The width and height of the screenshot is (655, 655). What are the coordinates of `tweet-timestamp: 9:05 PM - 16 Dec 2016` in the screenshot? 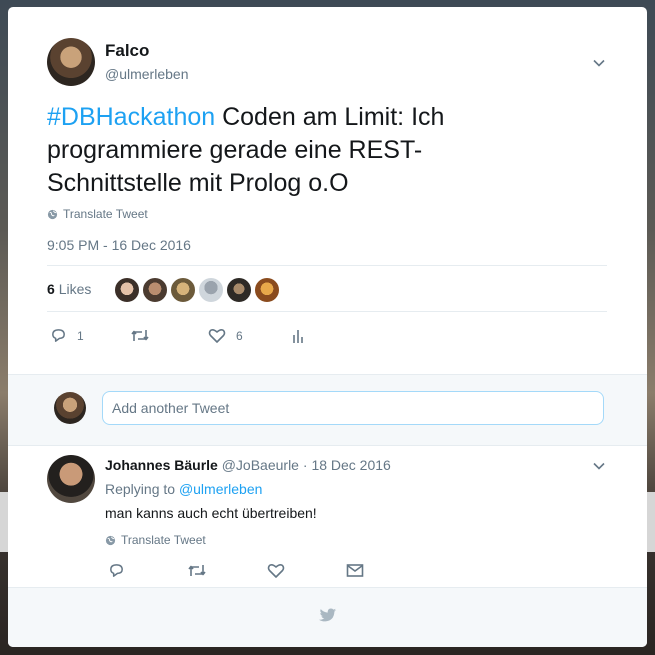 It's located at (119, 245).